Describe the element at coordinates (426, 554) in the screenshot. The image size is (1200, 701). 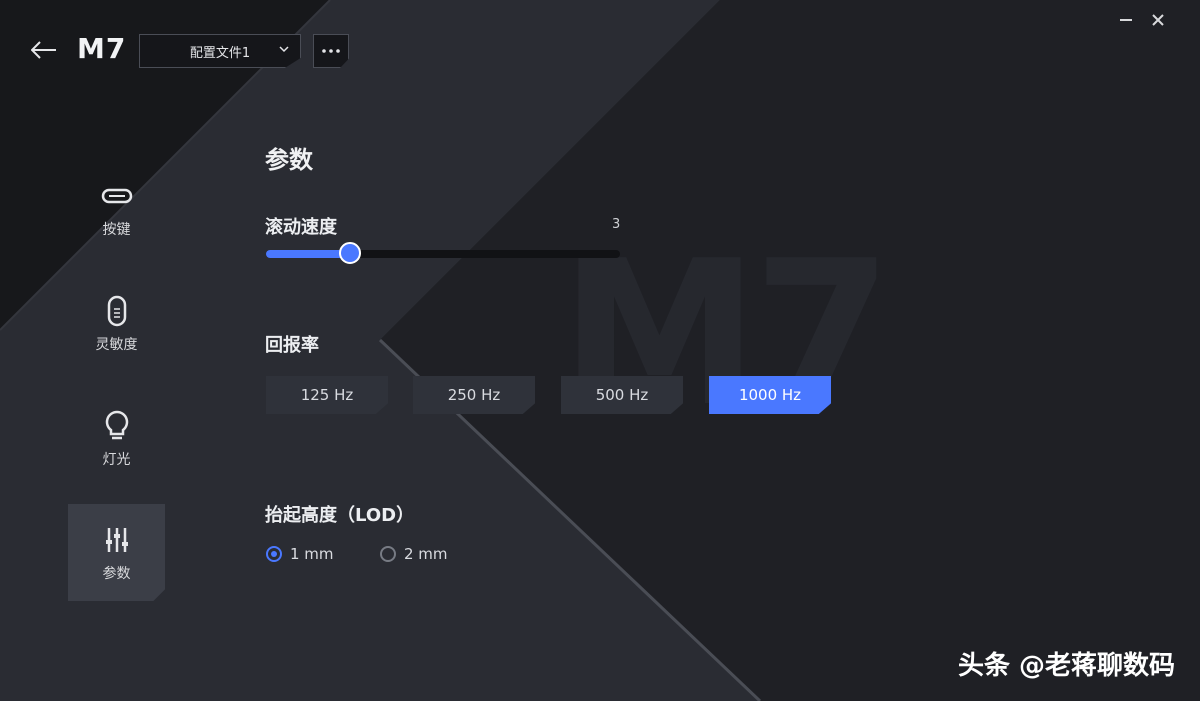
I see `lod-option-label: 2 mm` at that location.